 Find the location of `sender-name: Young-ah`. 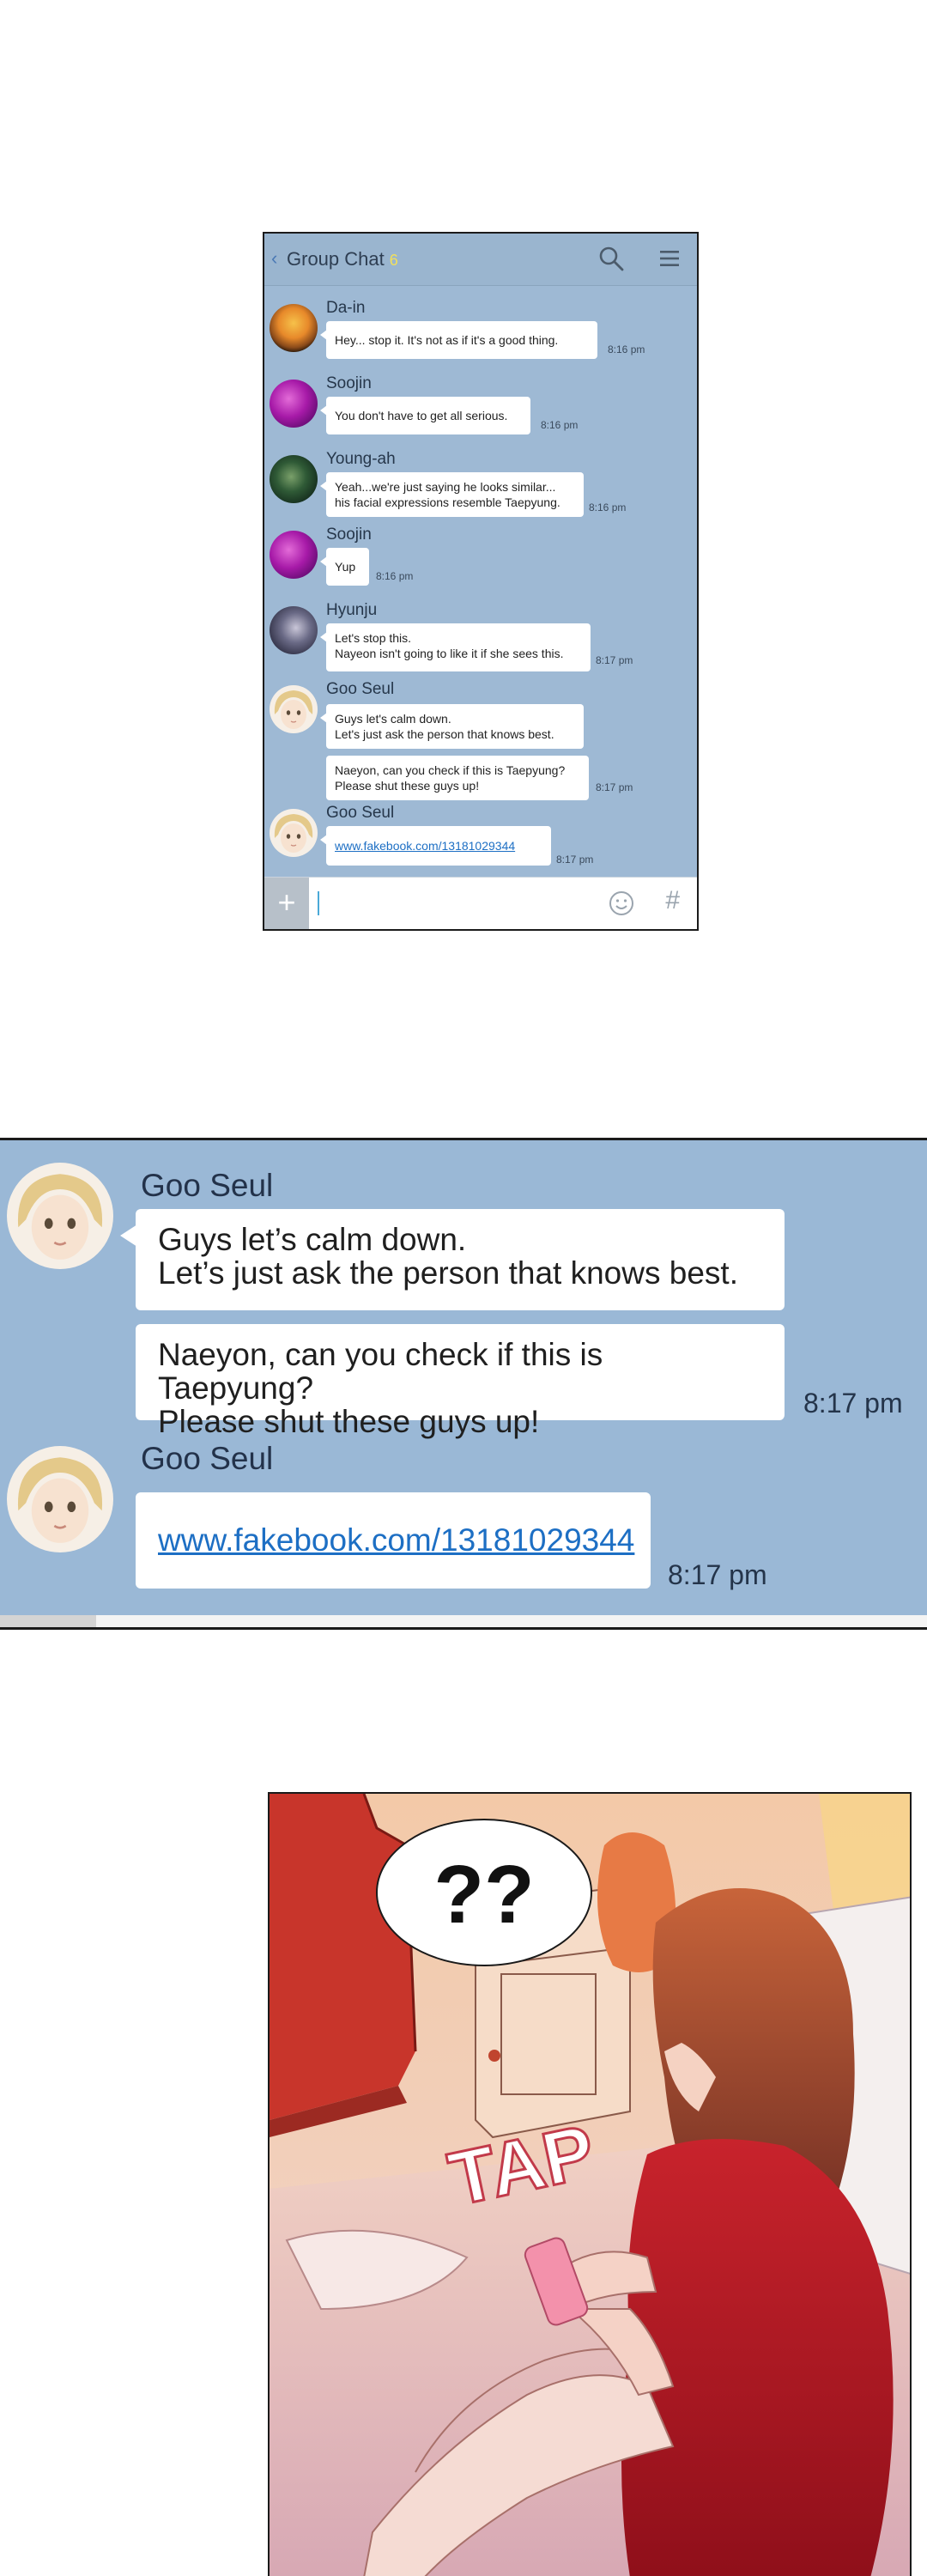

sender-name: Young-ah is located at coordinates (361, 459).